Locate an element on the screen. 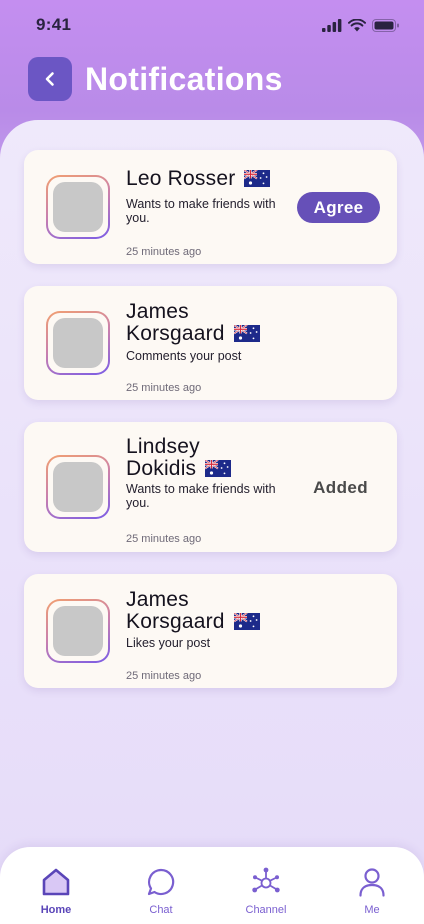  sender-name: Leo Rosser is located at coordinates (198, 178).